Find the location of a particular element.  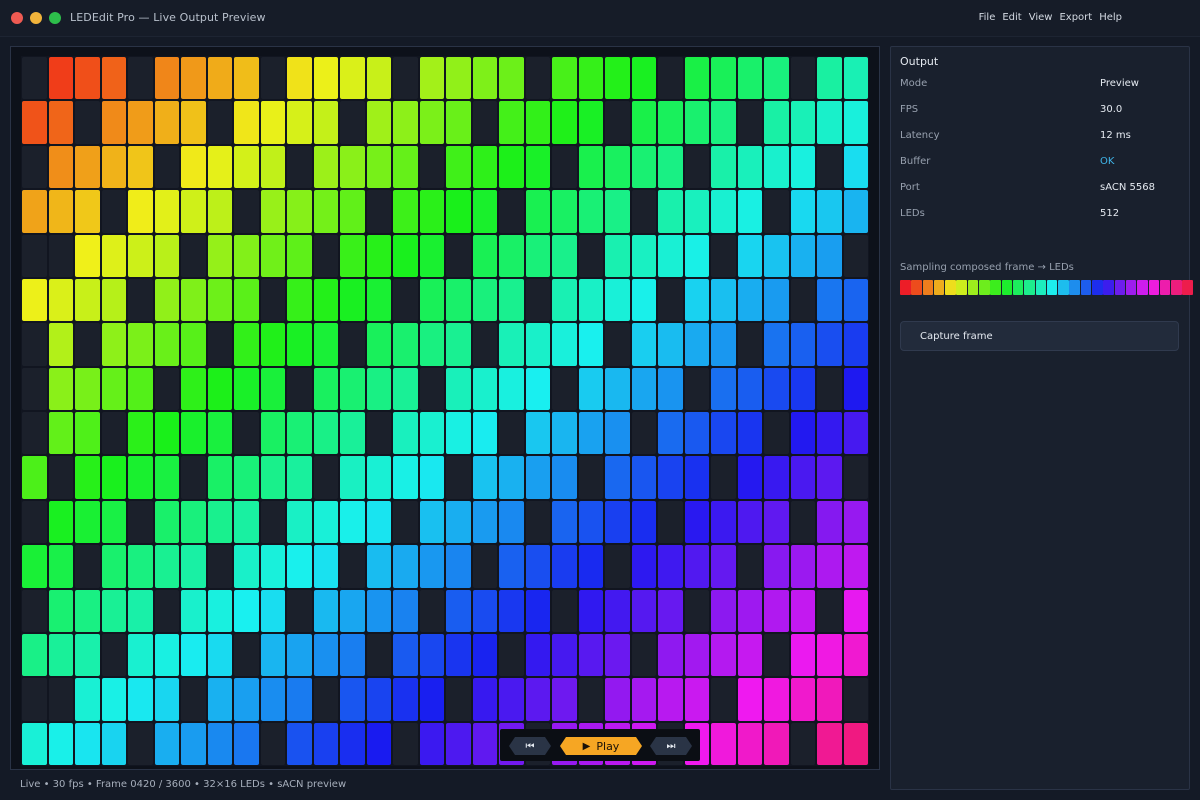

maximize-window-button is located at coordinates (55, 18).